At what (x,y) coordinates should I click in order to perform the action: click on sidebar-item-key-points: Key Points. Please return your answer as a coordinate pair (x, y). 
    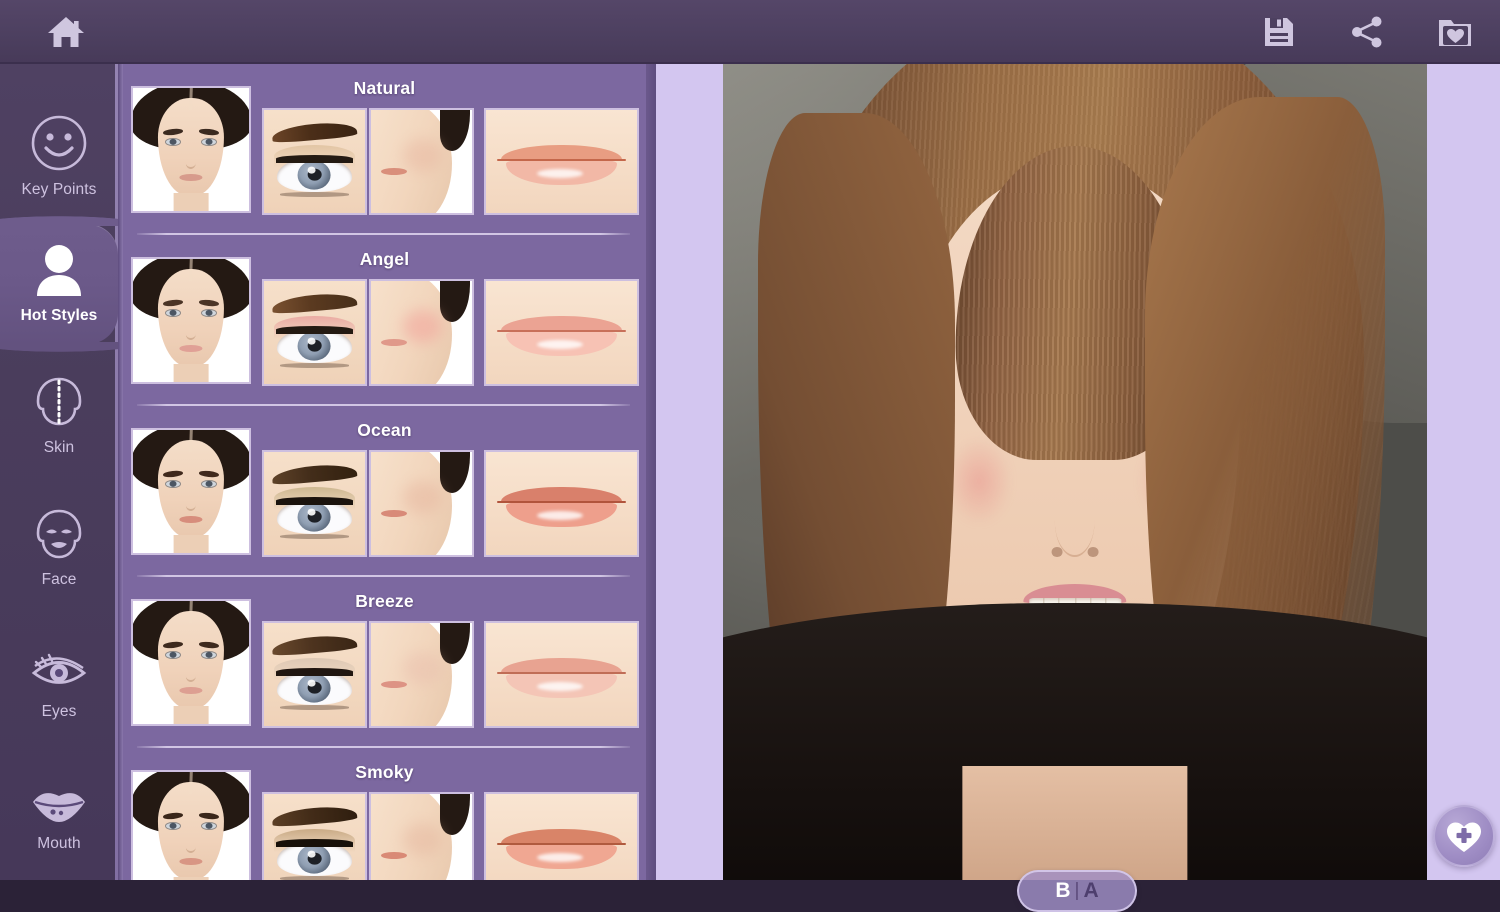
    Looking at the image, I should click on (59, 158).